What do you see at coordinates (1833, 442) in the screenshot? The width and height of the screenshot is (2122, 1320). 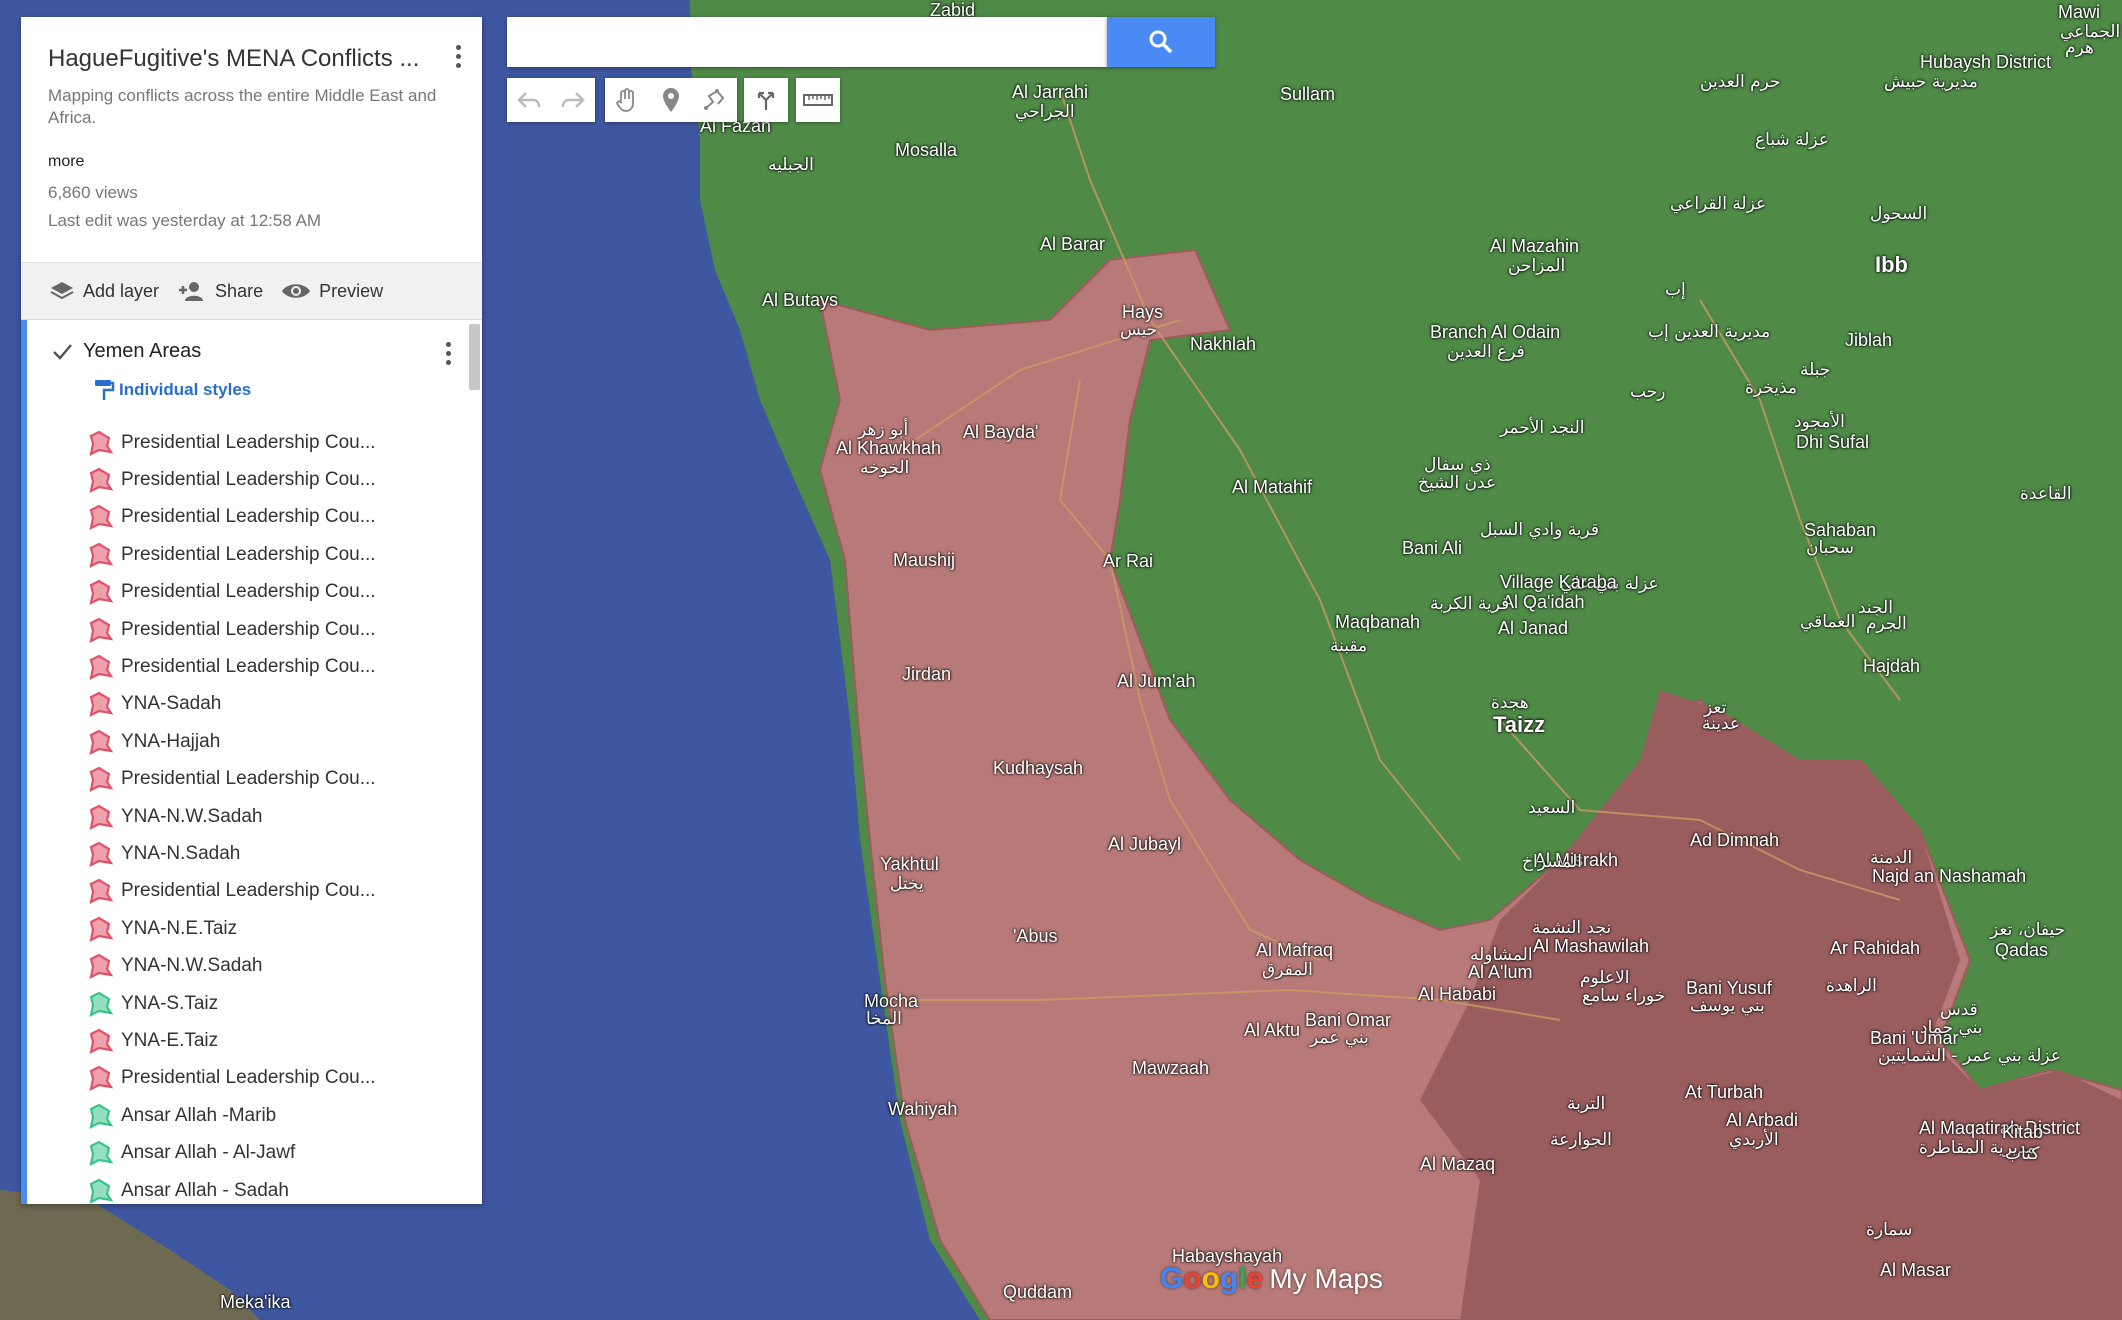 I see `map-label: Dhi Sufal` at bounding box center [1833, 442].